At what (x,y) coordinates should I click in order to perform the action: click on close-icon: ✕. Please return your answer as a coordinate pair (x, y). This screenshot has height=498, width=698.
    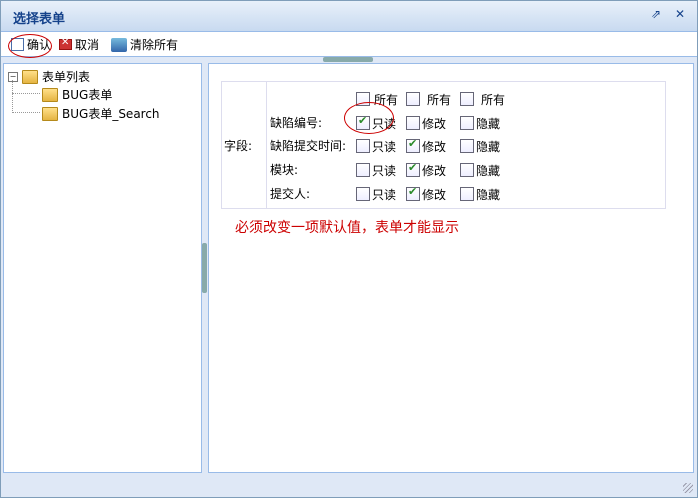
    Looking at the image, I should click on (680, 14).